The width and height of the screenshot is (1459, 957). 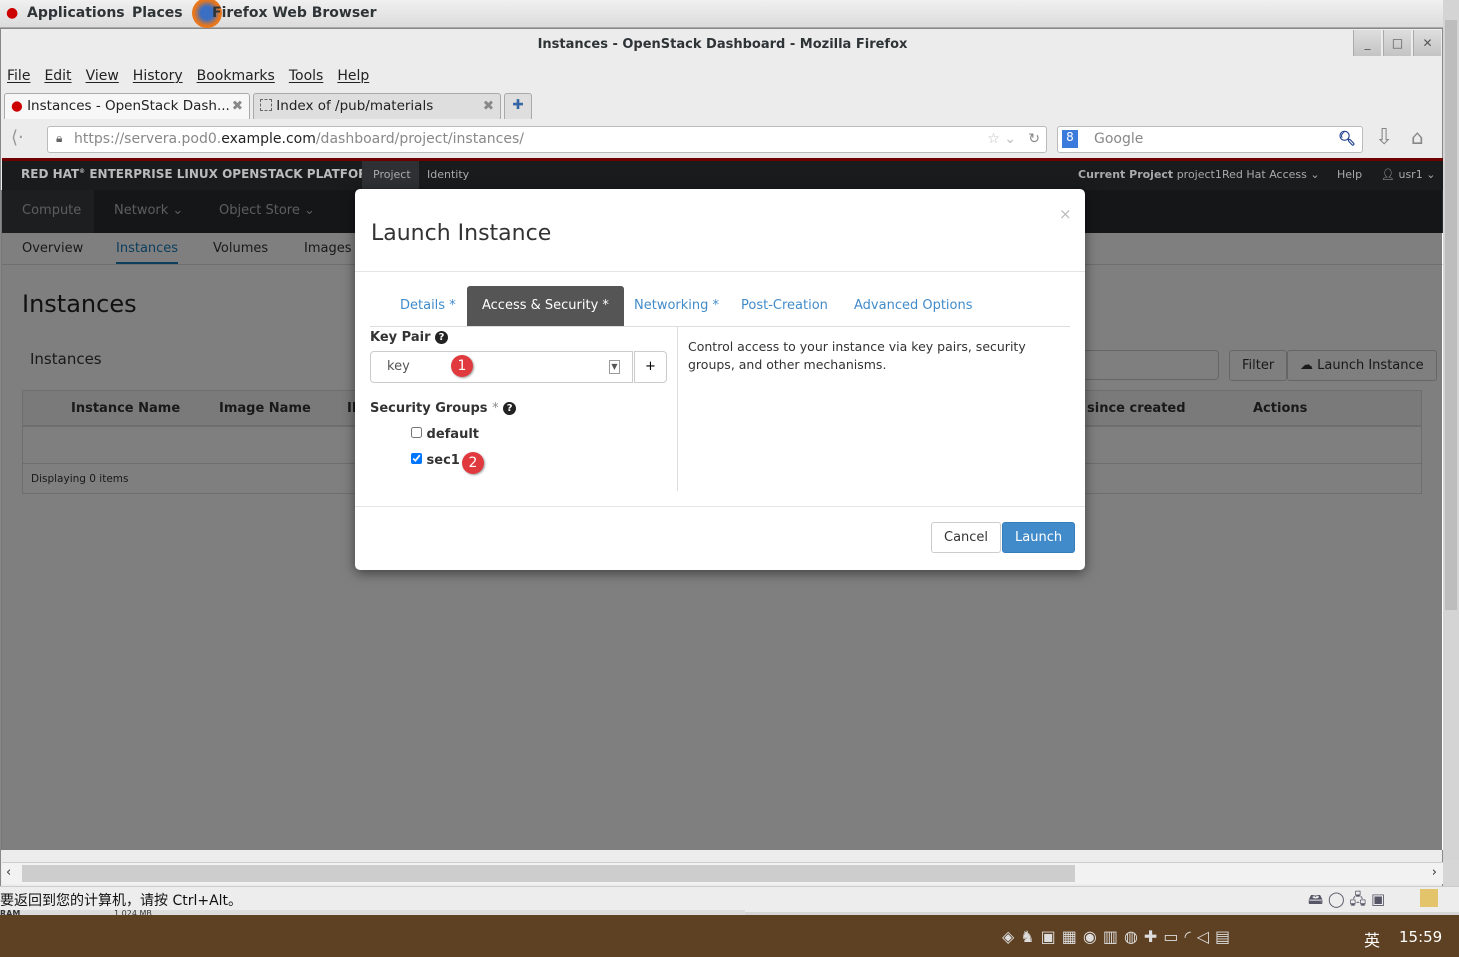 What do you see at coordinates (650, 367) in the screenshot?
I see `add-key-pair-button: +` at bounding box center [650, 367].